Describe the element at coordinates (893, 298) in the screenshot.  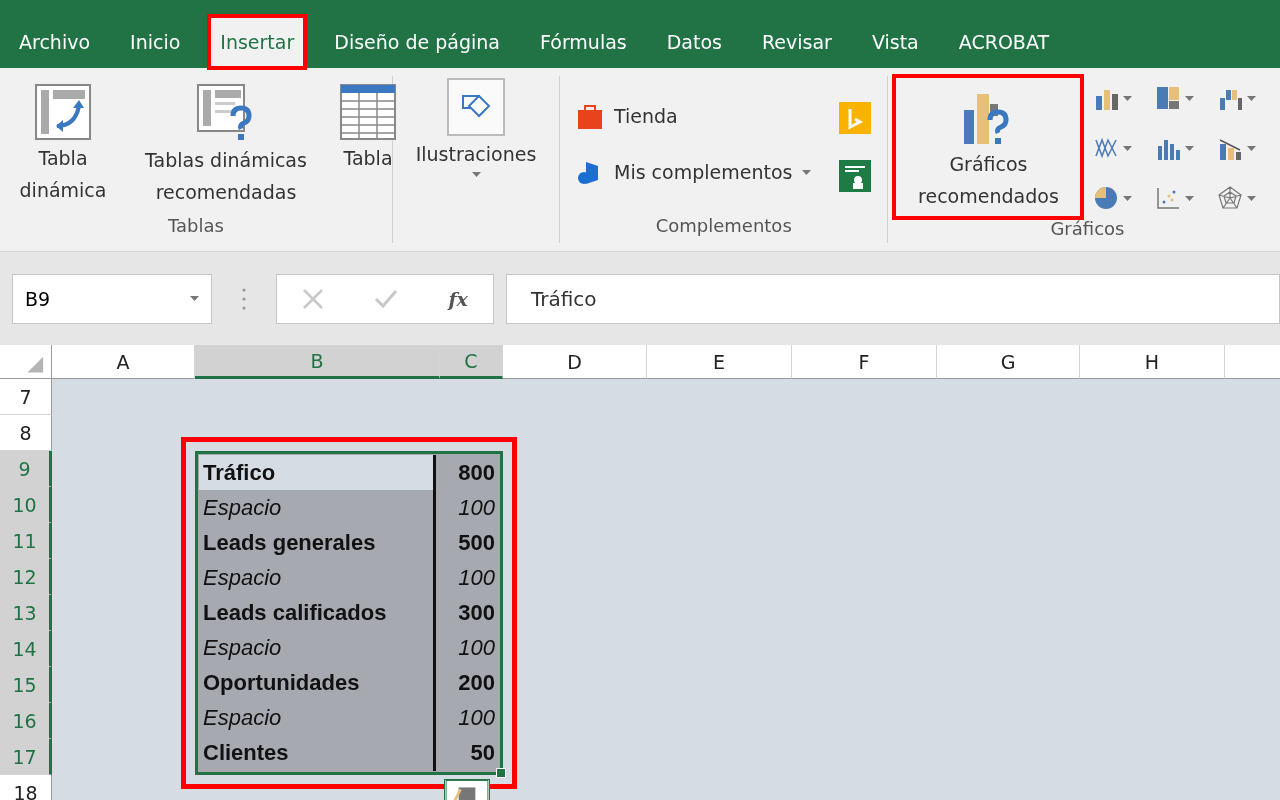
I see `formula-input: Tráfico` at that location.